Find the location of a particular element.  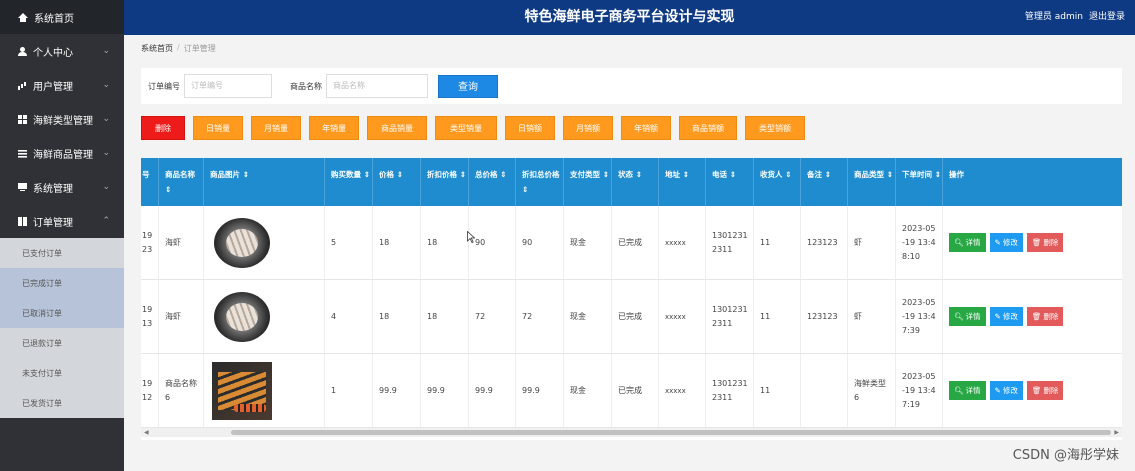

col-note: 备注 ⇕ is located at coordinates (824, 182).